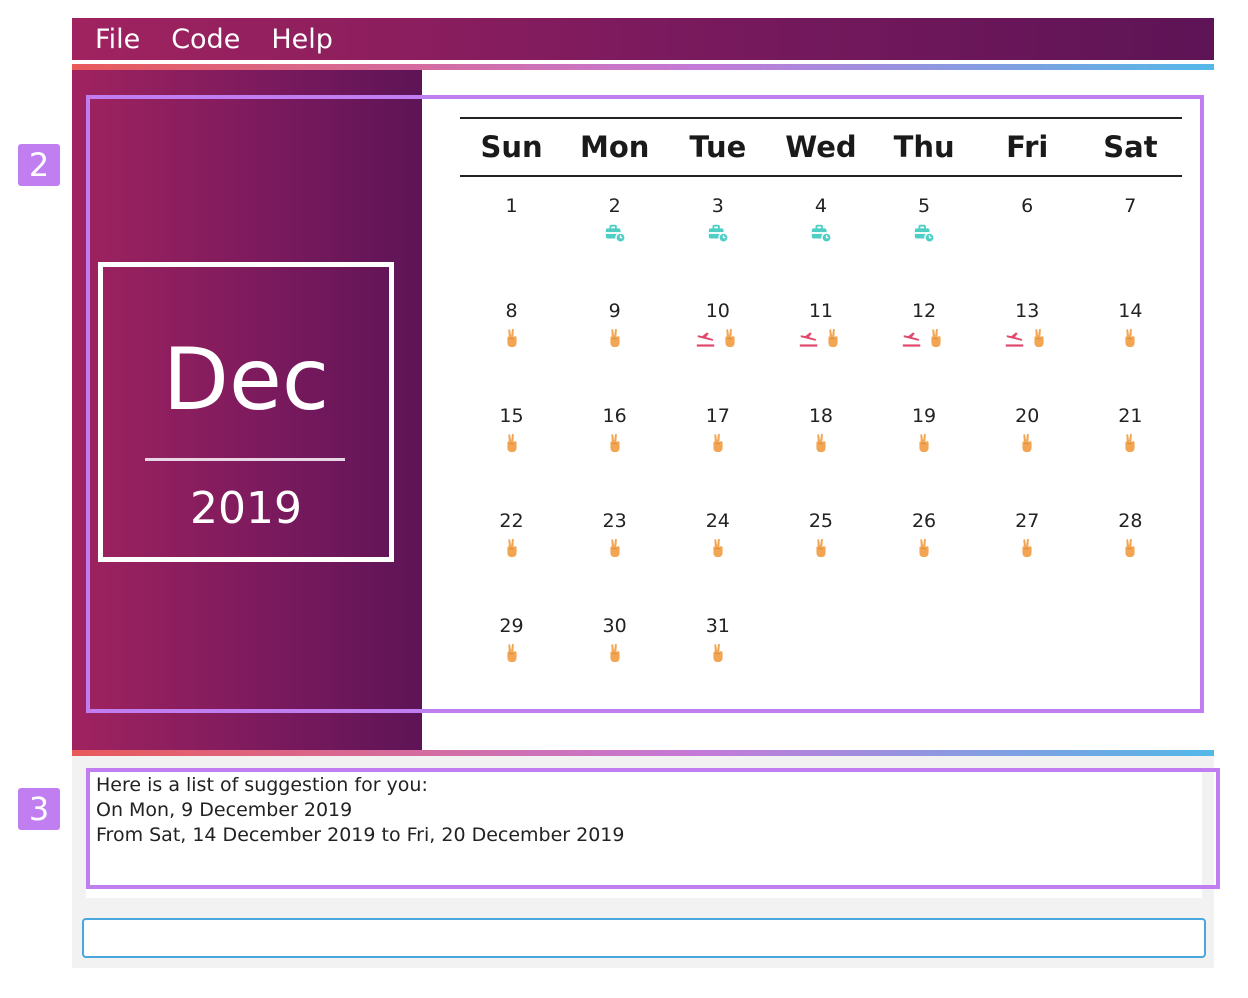 This screenshot has height=998, width=1248. I want to click on menu-bar: File Code Help, so click(643, 39).